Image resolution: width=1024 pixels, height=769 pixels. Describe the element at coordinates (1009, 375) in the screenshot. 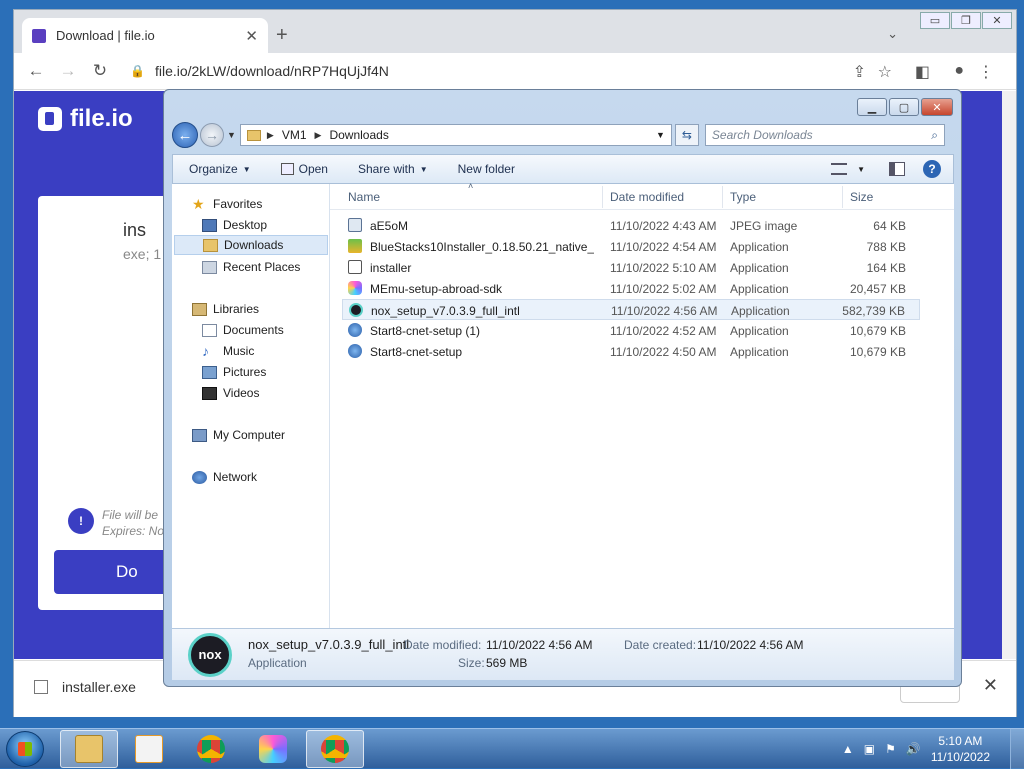

I see `page-scrollbar` at that location.